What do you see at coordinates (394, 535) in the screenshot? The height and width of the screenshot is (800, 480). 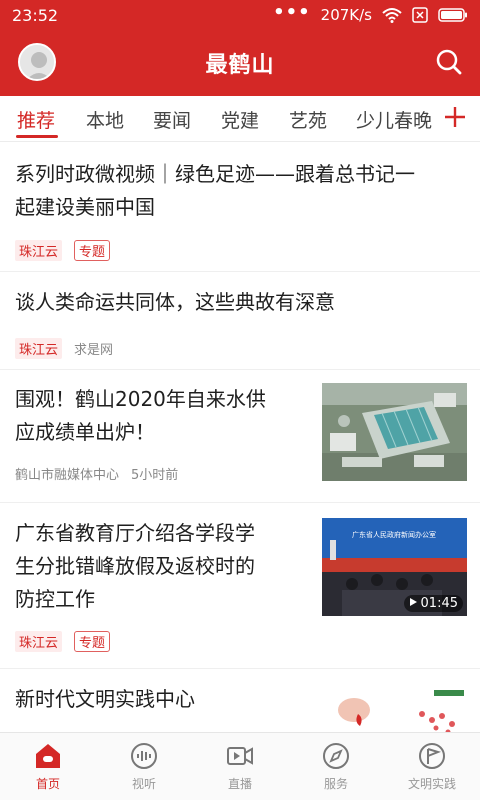 I see `press-banner-text: 广东省人民政府新闻办公室` at bounding box center [394, 535].